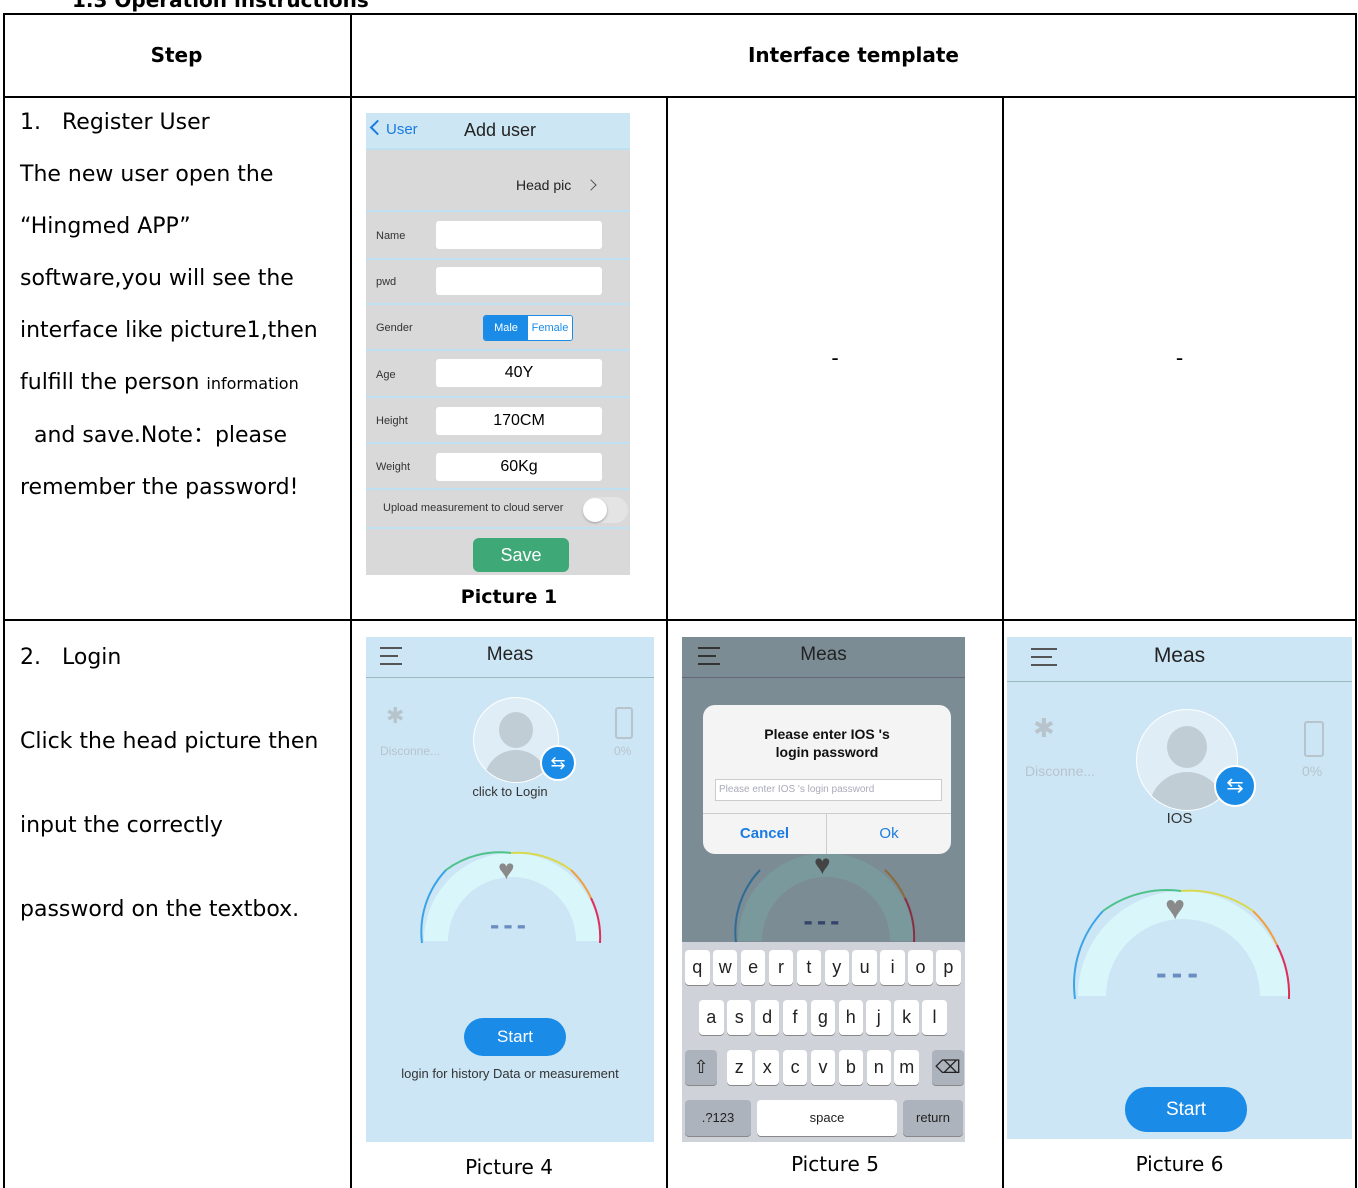  Describe the element at coordinates (386, 282) in the screenshot. I see `pwd-label: pwd` at that location.